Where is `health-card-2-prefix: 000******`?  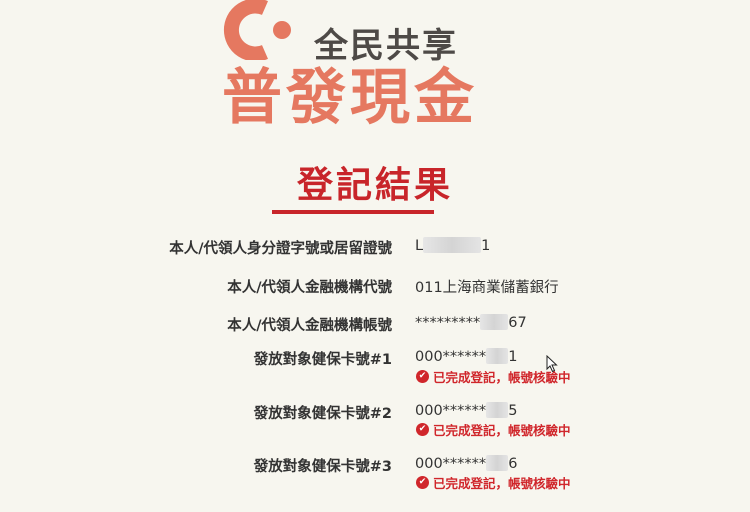 health-card-2-prefix: 000****** is located at coordinates (451, 411).